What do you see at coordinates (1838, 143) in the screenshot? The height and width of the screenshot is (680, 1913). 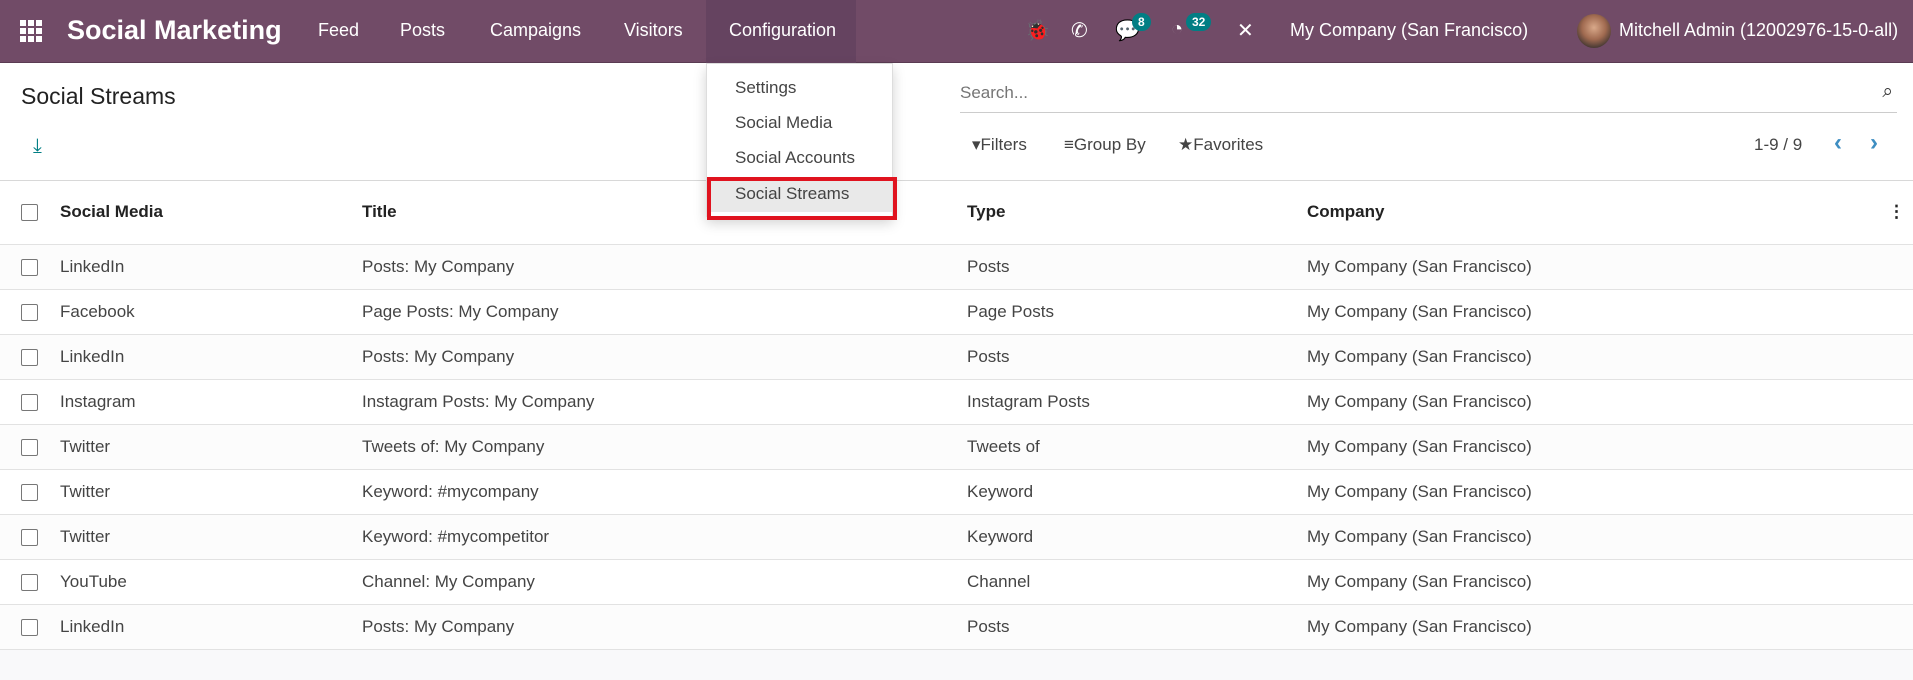 I see `pager-prev-icon: ‹` at bounding box center [1838, 143].